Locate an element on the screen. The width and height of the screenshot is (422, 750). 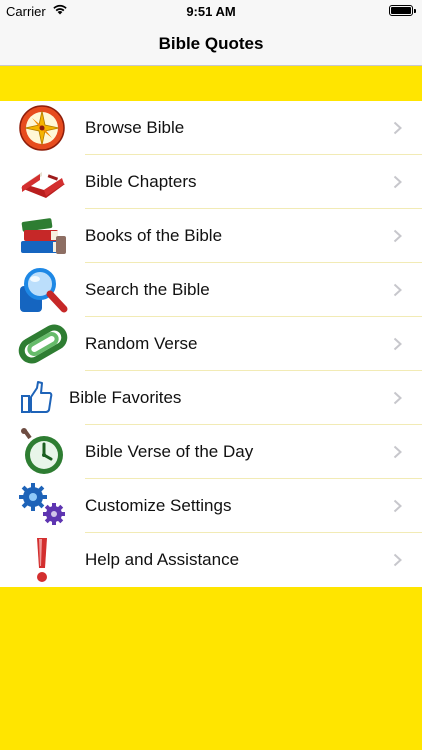
menu-item-bible-favorites: Bible Favorites is located at coordinates (211, 398).